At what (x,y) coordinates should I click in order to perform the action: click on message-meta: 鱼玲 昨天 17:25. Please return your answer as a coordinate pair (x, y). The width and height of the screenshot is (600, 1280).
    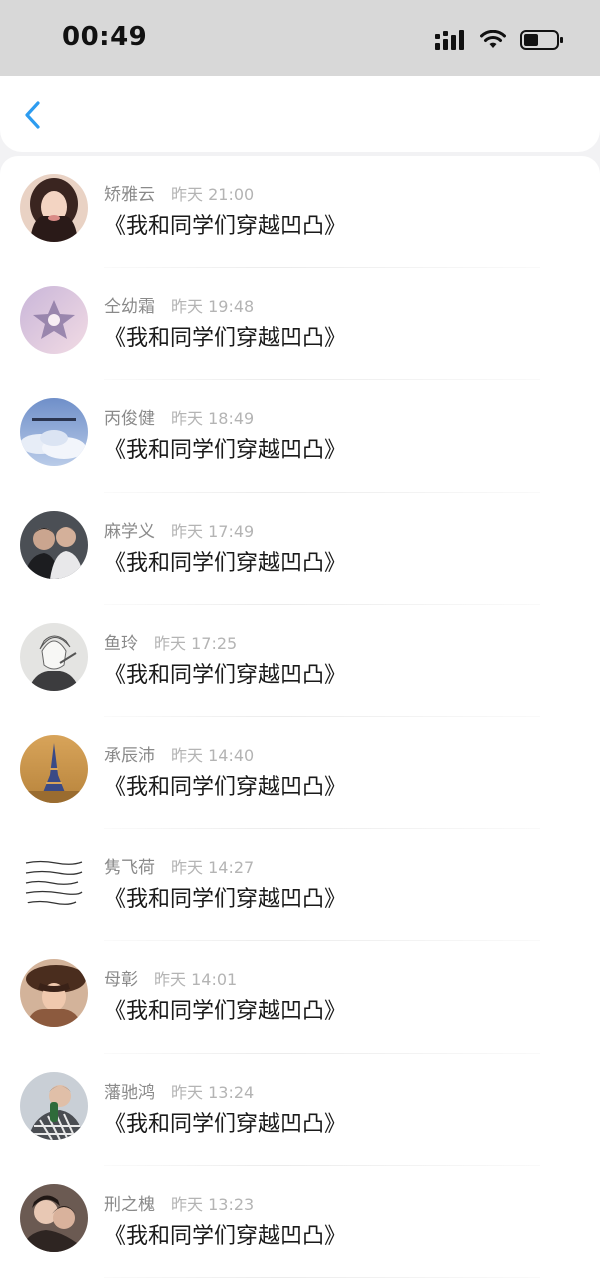
    Looking at the image, I should click on (170, 641).